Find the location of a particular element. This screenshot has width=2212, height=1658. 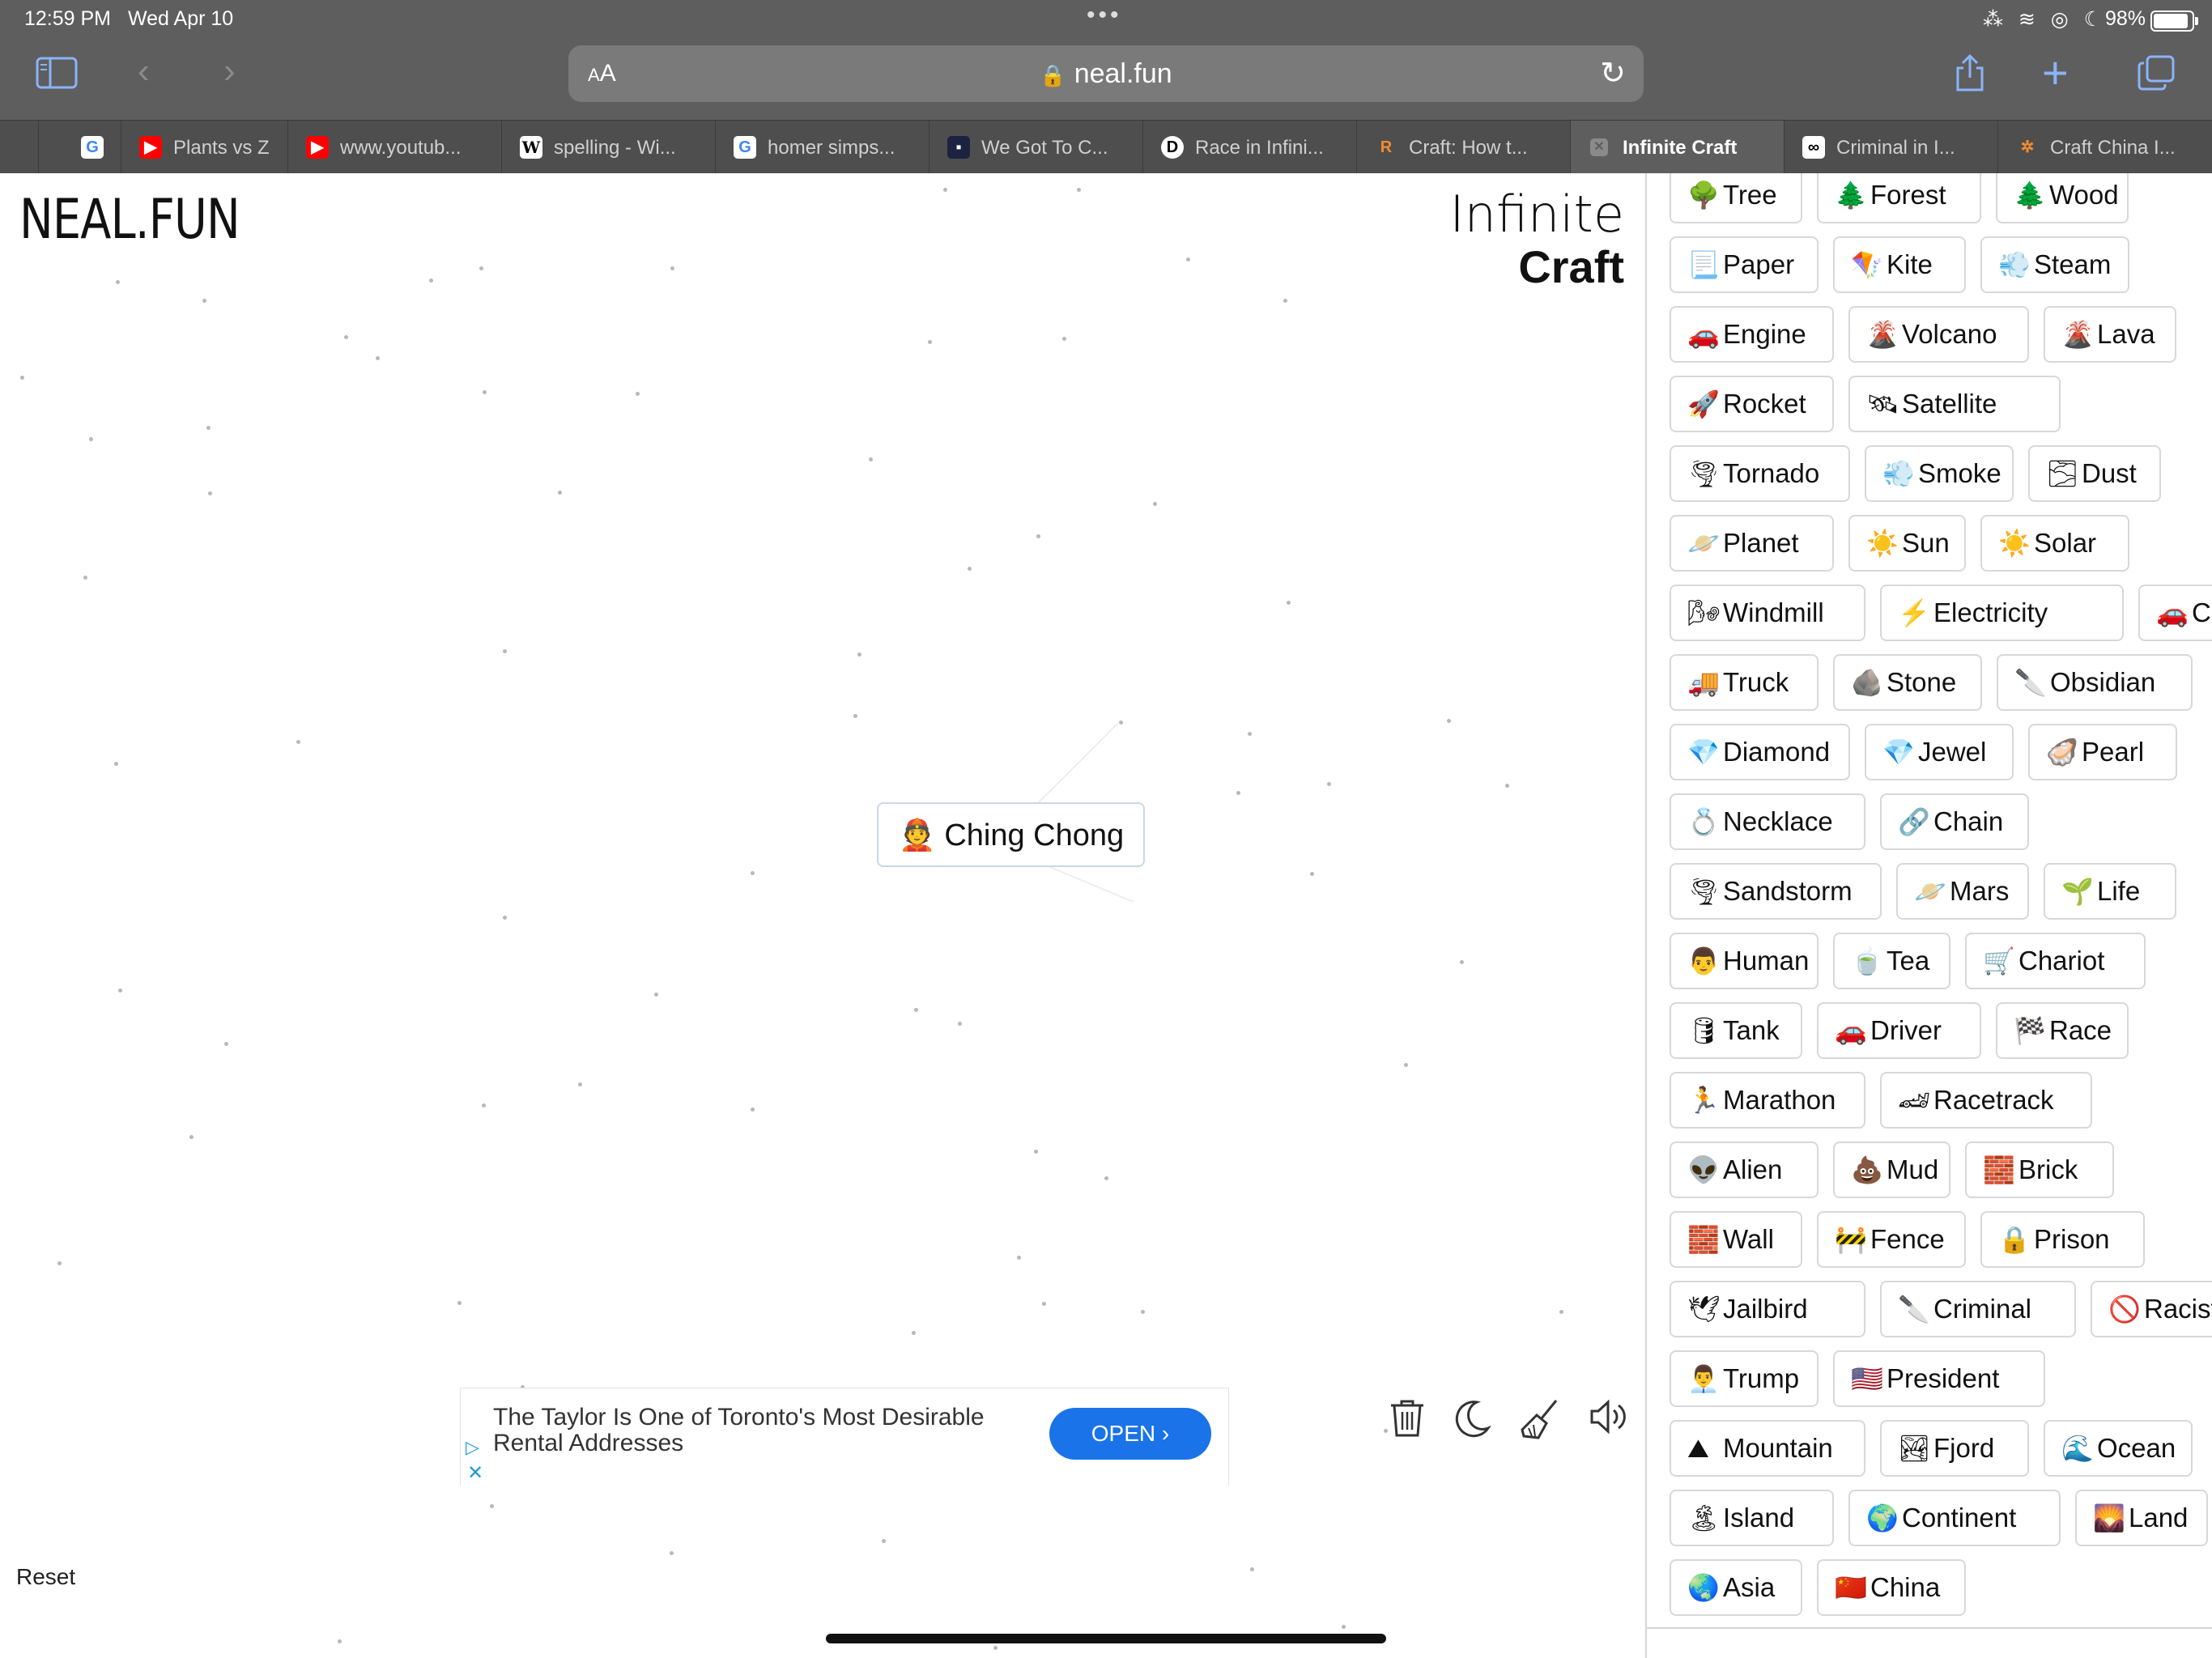

sidebar-item-volcano: 🌋 Volcano is located at coordinates (1939, 334).